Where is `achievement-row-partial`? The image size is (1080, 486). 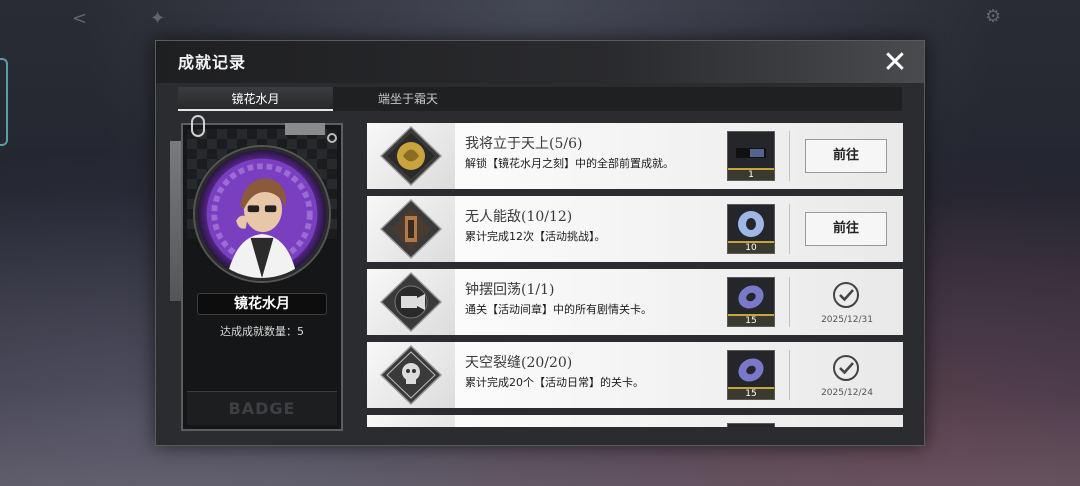
achievement-row-partial is located at coordinates (635, 421).